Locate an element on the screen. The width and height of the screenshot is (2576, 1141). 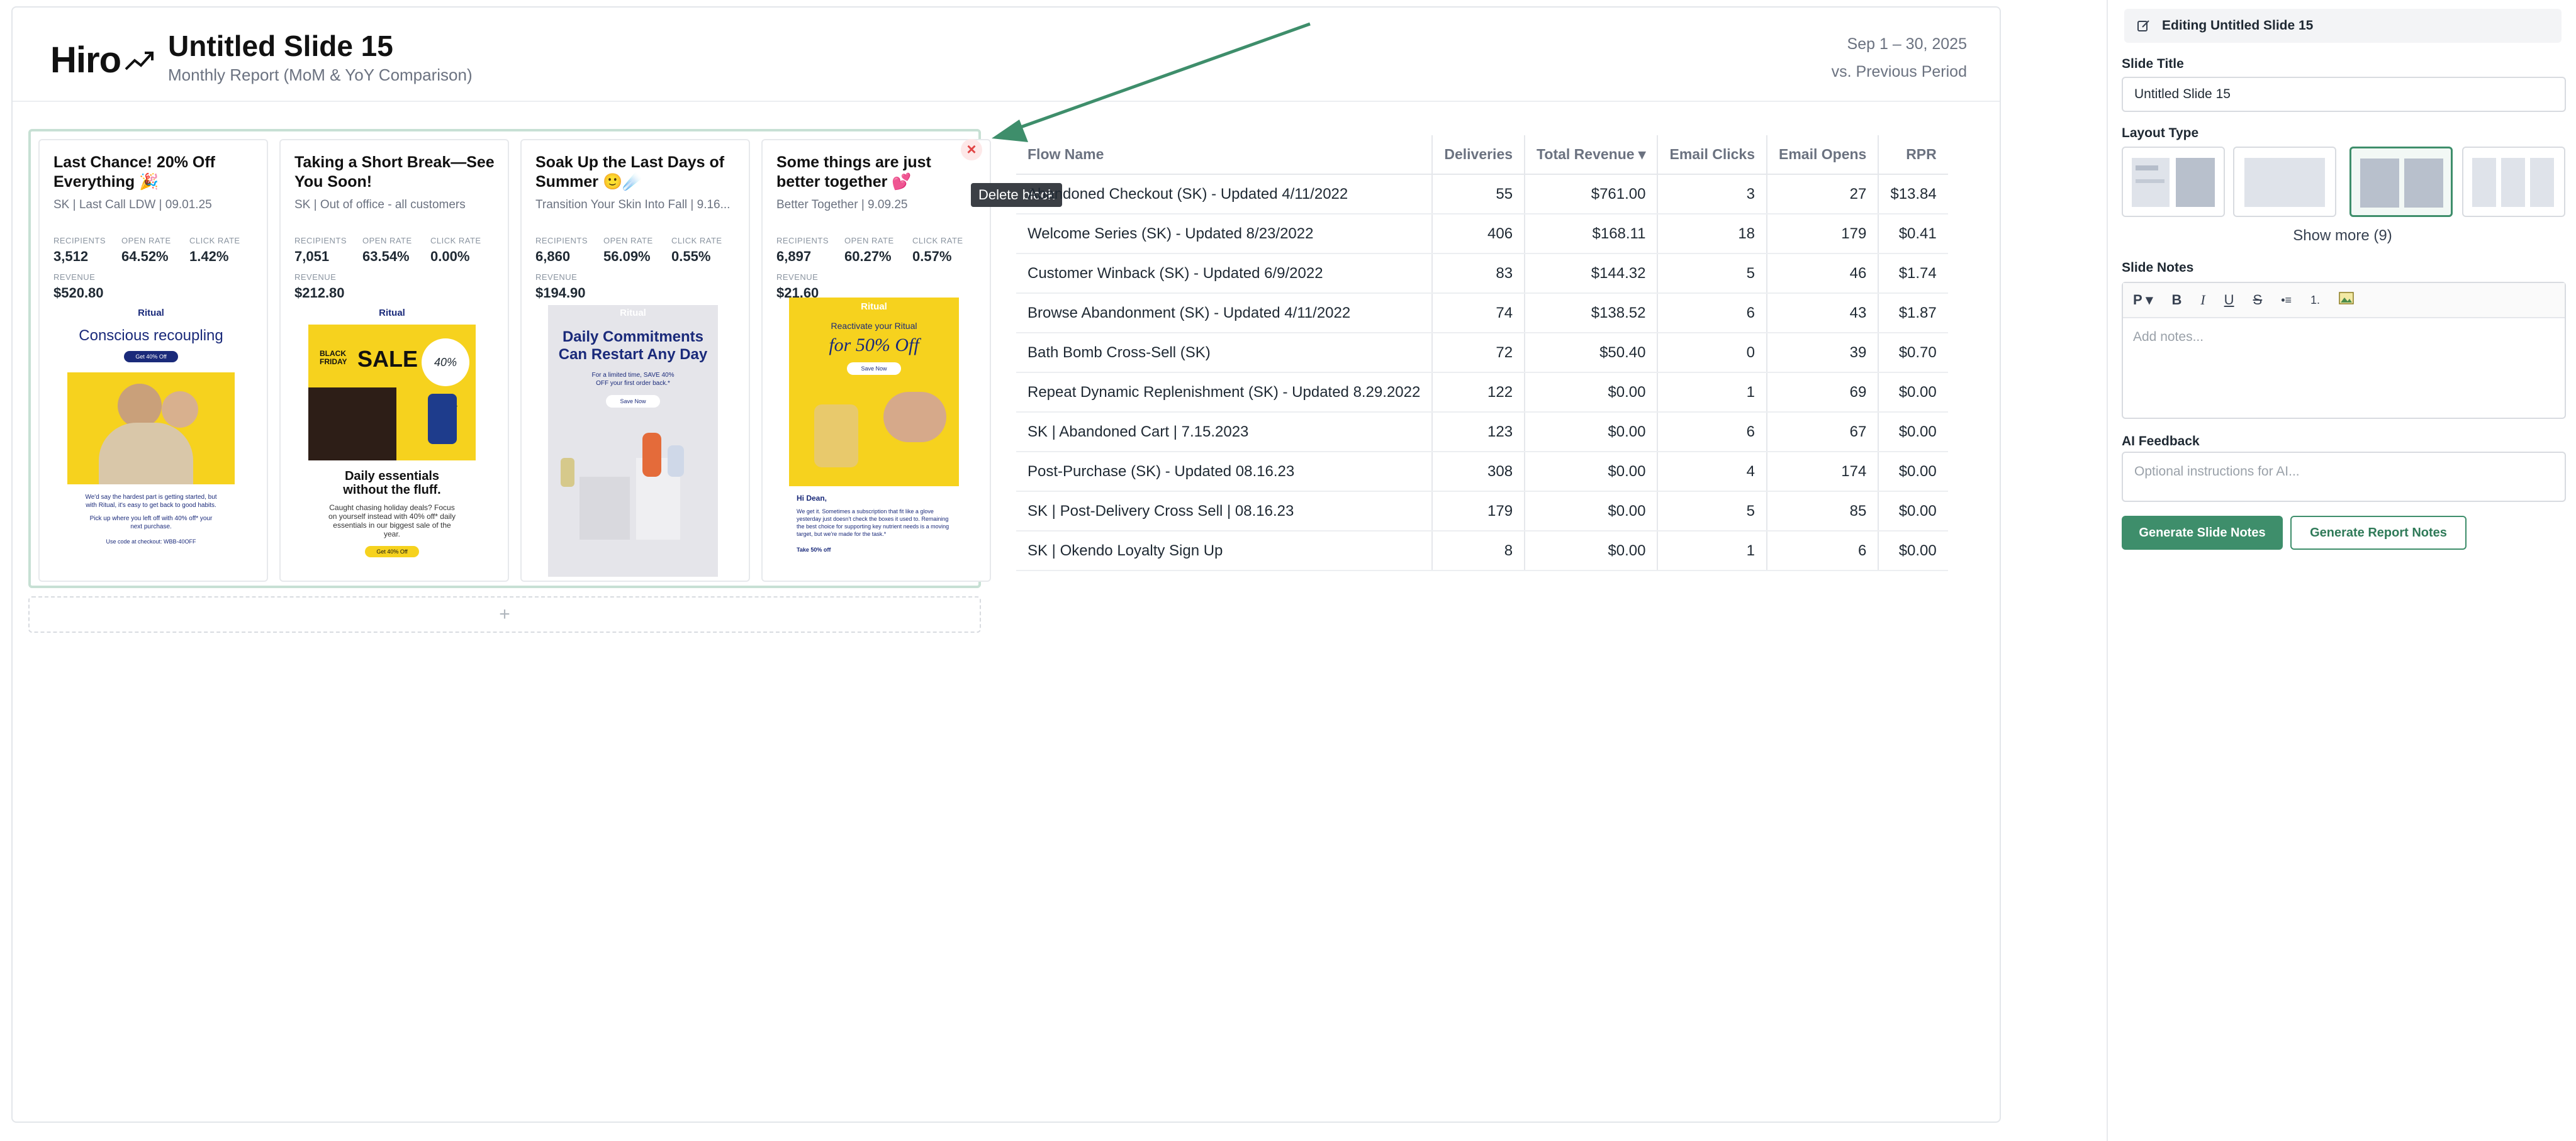
recipients-value: 3,512 is located at coordinates (71, 256).